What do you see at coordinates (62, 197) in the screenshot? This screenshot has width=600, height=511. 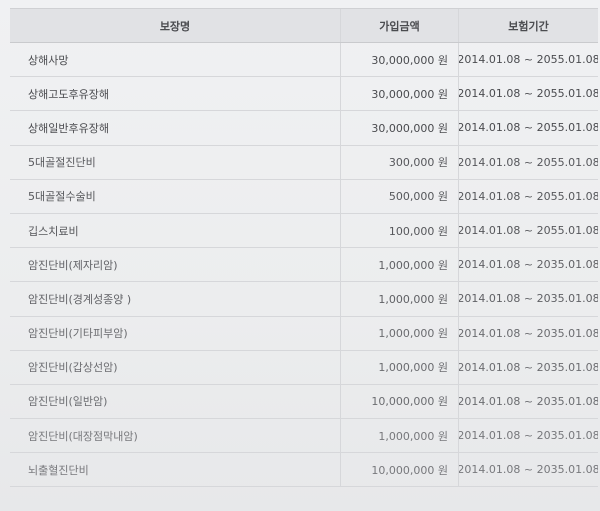 I see `coverage-name: 5대골절수술비` at bounding box center [62, 197].